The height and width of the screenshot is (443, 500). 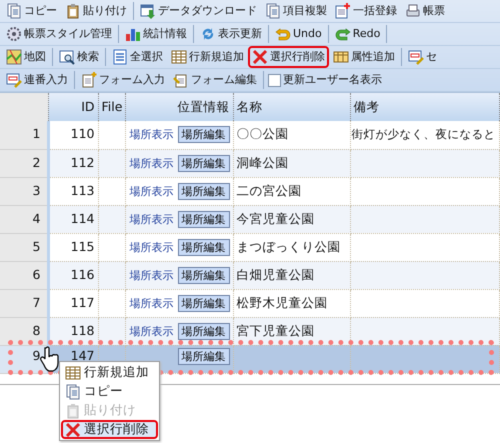 I want to click on refresh-icon, so click(x=208, y=34).